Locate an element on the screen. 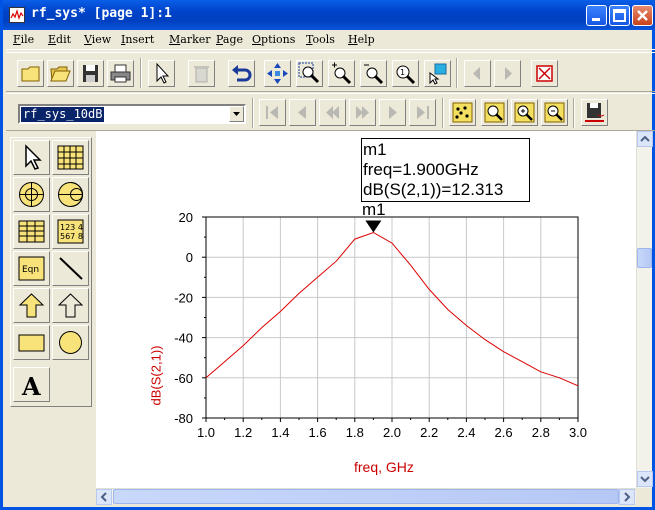 Image resolution: width=655 pixels, height=510 pixels. svg-text: A is located at coordinates (31, 386).